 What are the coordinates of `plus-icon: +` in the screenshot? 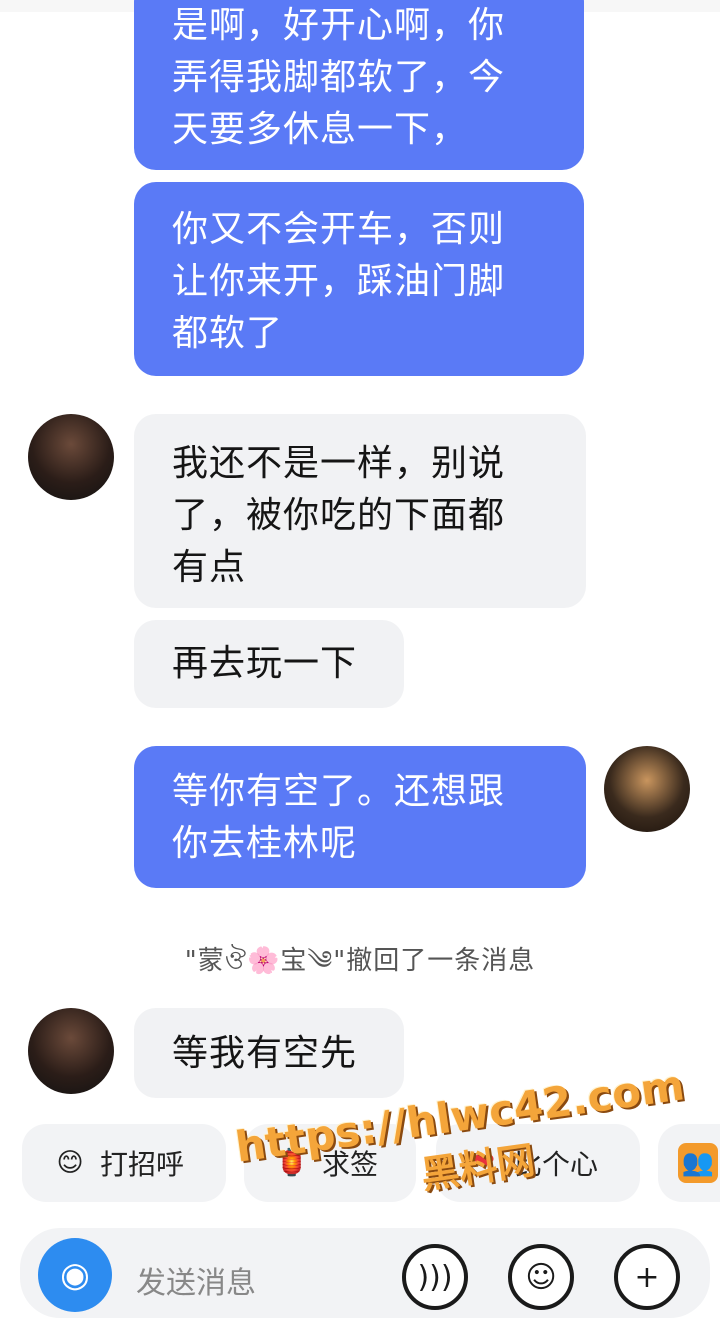 It's located at (647, 1277).